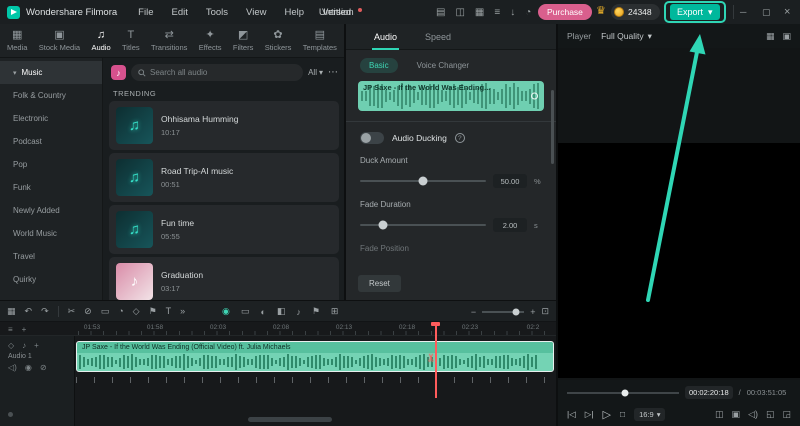 This screenshot has height=426, width=800. I want to click on sidebar-item-funk: Funk, so click(51, 187).